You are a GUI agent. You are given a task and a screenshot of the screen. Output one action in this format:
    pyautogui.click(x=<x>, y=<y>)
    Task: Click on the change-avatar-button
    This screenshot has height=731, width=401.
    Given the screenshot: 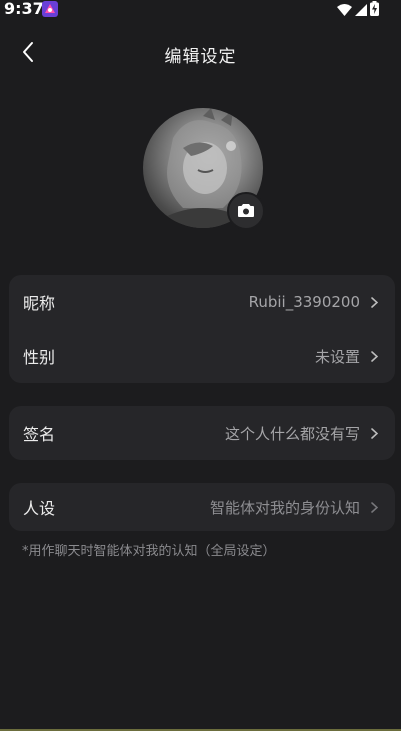 What is the action you would take?
    pyautogui.click(x=246, y=211)
    